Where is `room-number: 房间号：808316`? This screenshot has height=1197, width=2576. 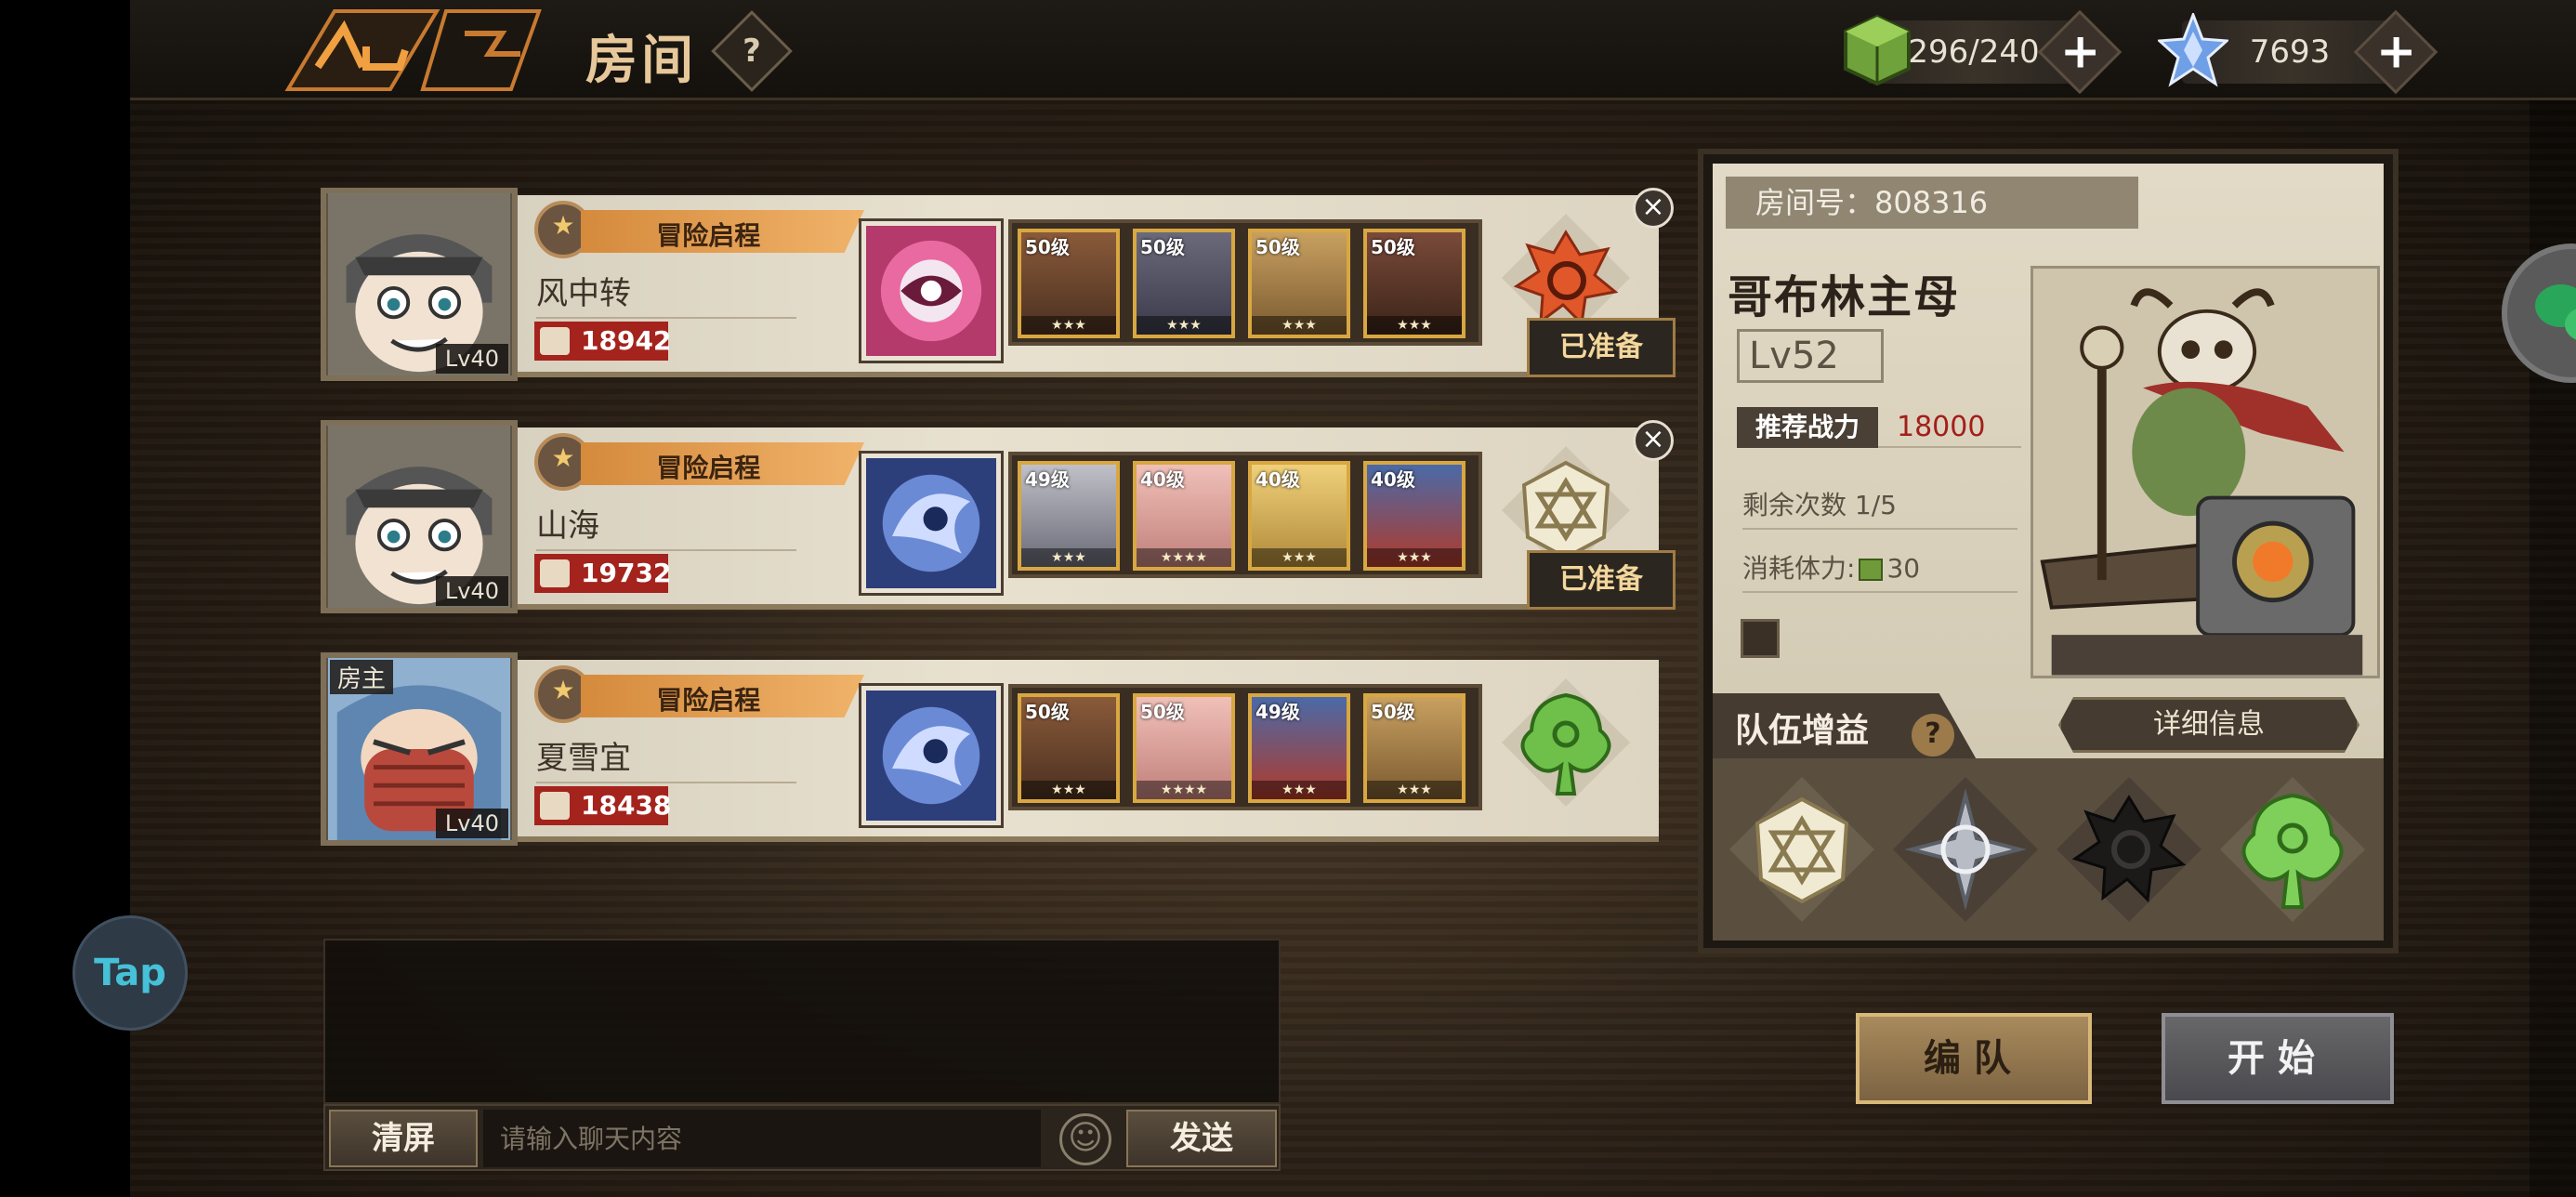 room-number: 房间号：808316 is located at coordinates (1932, 203).